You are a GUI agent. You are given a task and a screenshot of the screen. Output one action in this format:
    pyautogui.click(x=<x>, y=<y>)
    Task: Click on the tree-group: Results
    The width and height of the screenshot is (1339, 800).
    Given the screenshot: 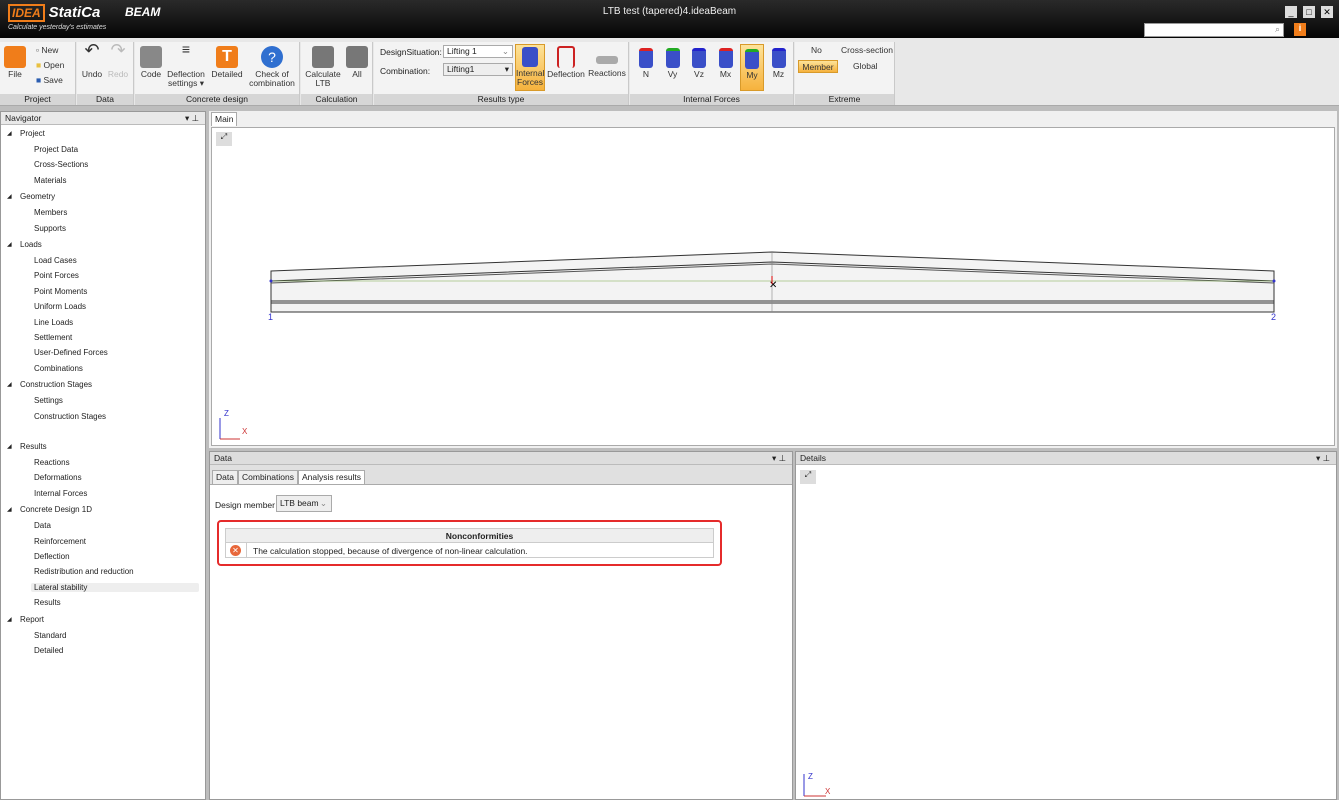 What is the action you would take?
    pyautogui.click(x=33, y=446)
    